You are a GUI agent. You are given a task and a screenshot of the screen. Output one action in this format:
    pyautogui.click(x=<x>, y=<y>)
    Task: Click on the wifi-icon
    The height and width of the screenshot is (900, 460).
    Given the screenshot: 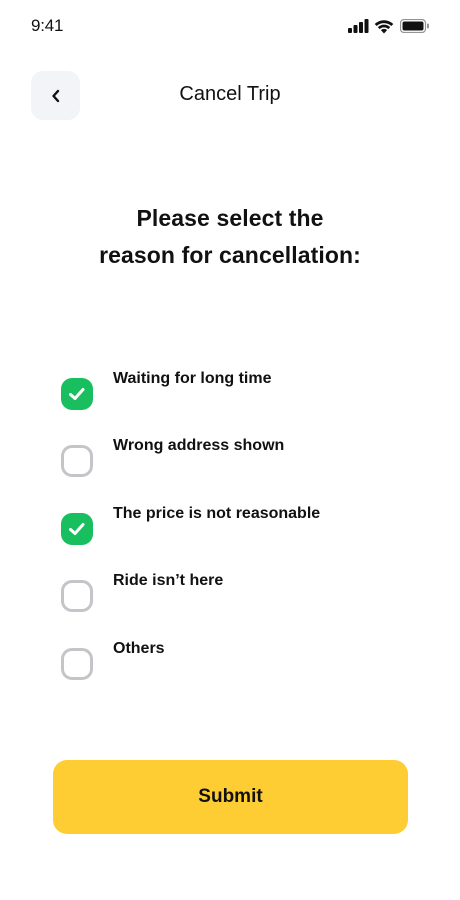 What is the action you would take?
    pyautogui.click(x=384, y=27)
    